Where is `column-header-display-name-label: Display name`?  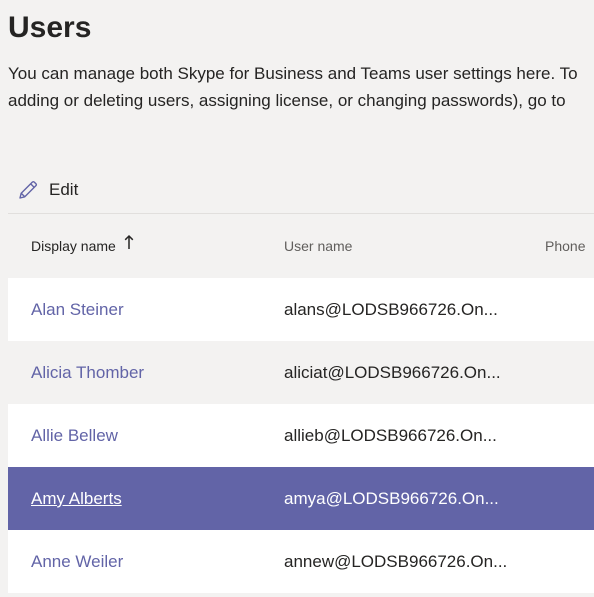
column-header-display-name-label: Display name is located at coordinates (73, 246).